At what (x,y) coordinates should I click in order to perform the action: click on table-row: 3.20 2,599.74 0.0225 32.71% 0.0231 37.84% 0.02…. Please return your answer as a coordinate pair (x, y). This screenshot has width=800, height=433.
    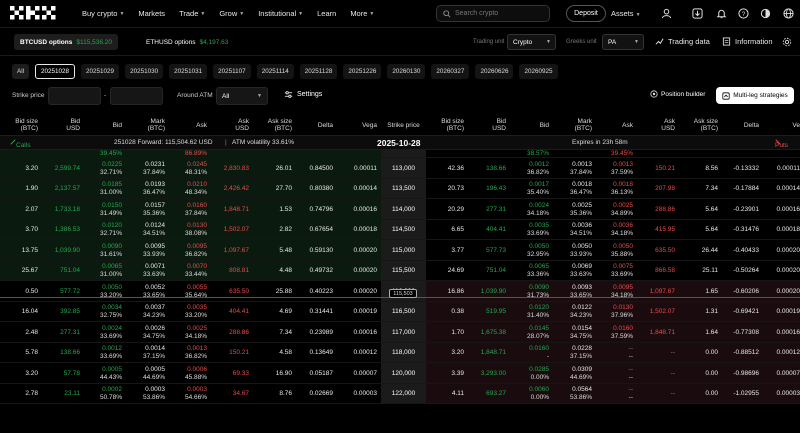
    Looking at the image, I should click on (400, 168).